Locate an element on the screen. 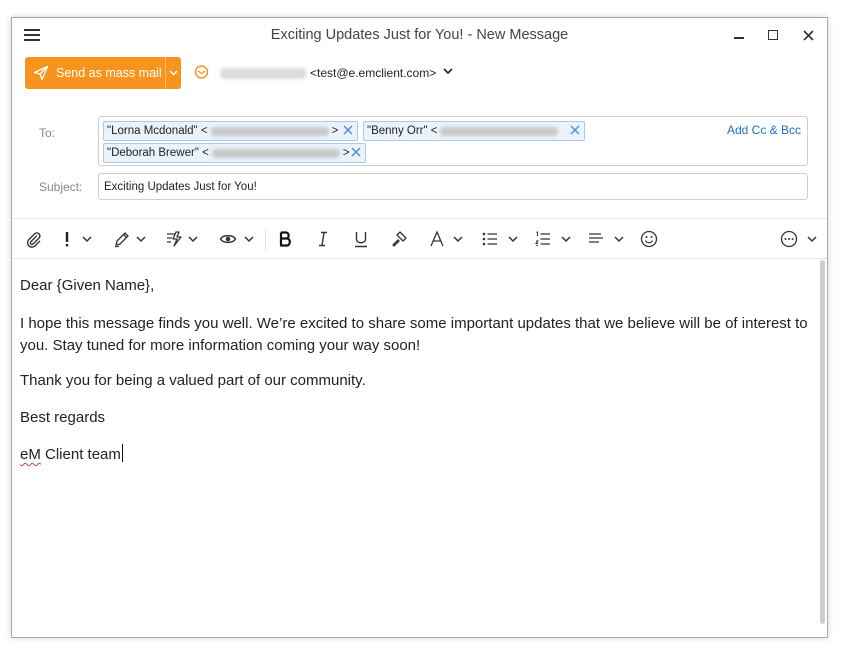 The width and height of the screenshot is (842, 658). account-icon is located at coordinates (201, 72).